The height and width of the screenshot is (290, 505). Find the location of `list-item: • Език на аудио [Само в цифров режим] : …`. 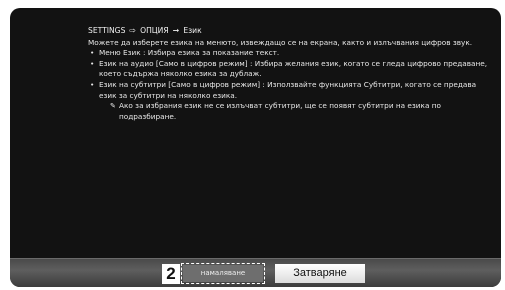

list-item: • Език на аудио [Само в цифров режим] : … is located at coordinates (288, 69).